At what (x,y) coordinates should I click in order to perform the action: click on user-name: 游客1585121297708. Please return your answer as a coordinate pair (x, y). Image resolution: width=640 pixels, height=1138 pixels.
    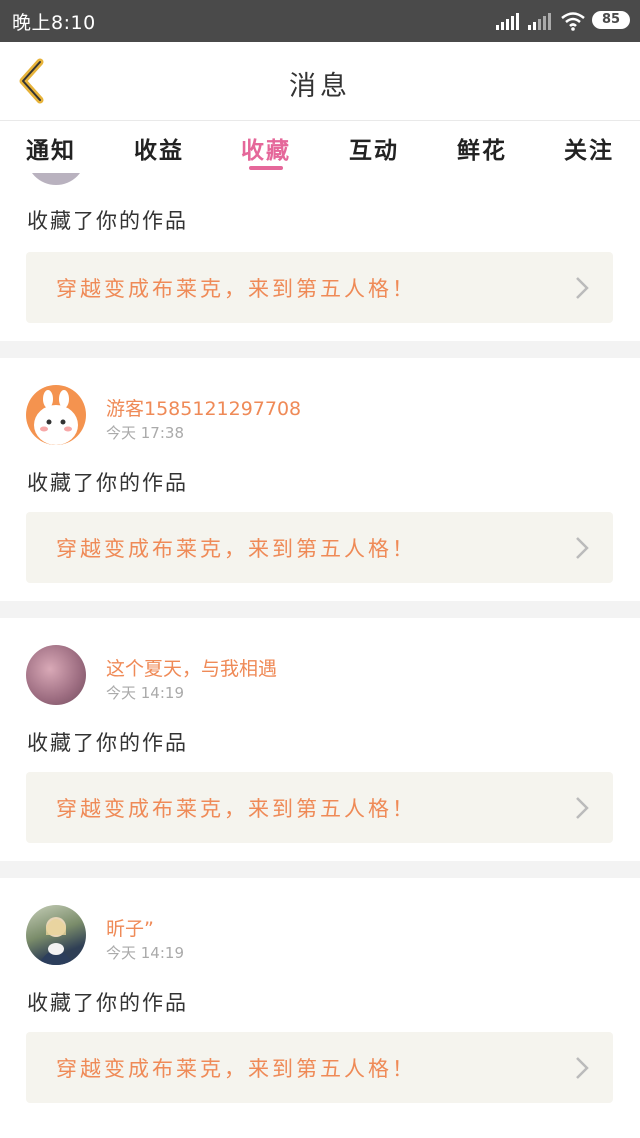
    Looking at the image, I should click on (203, 407).